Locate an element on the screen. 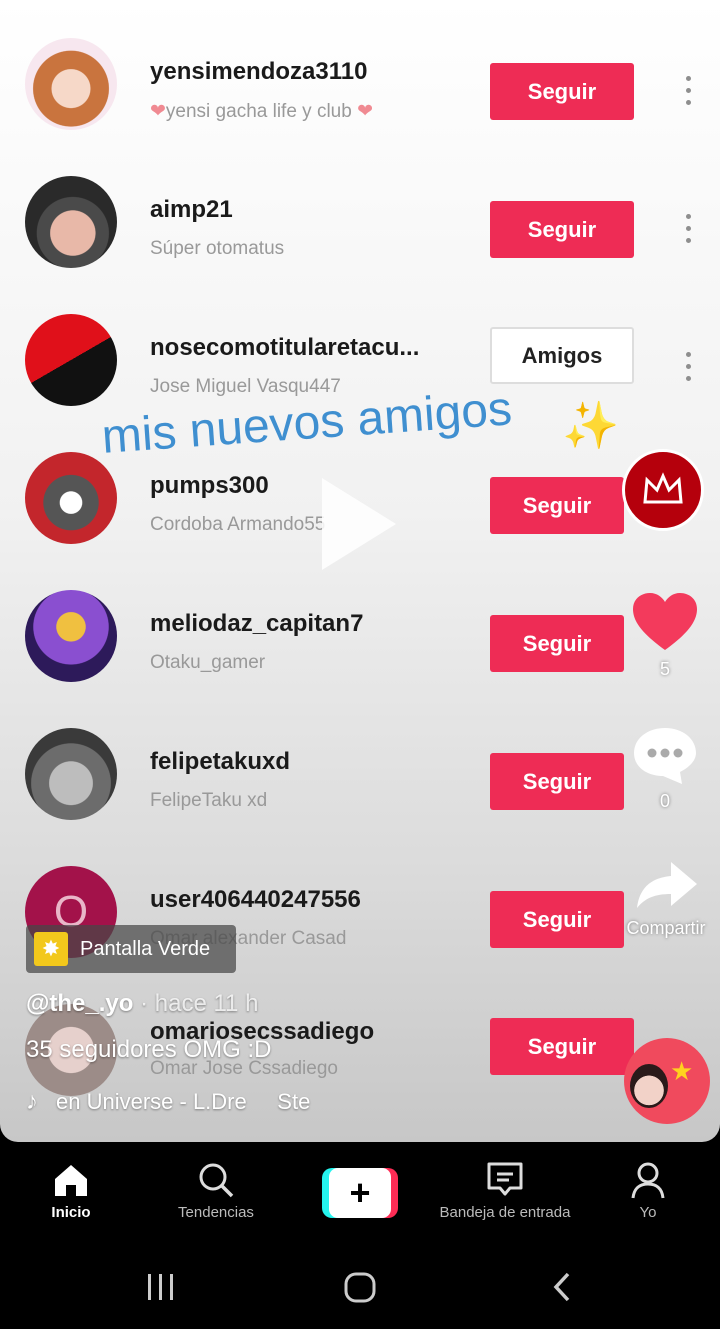 The width and height of the screenshot is (720, 1329). nav-discover: Tendencias is located at coordinates (216, 1190).